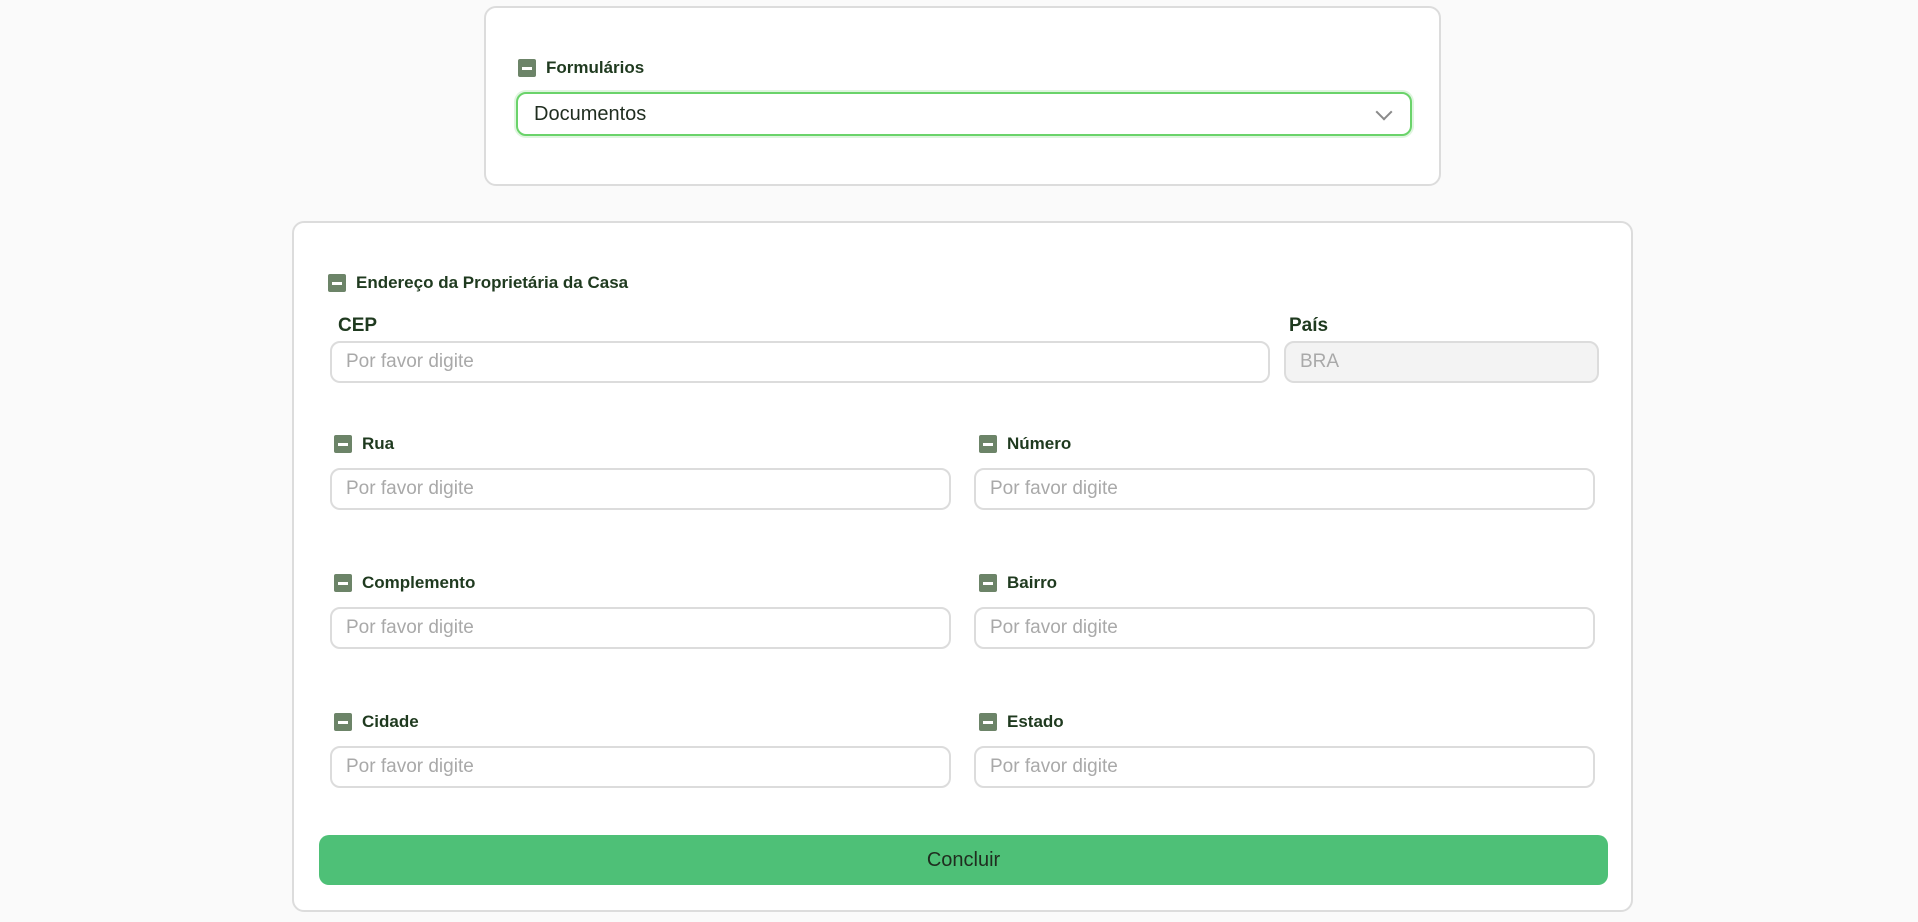 This screenshot has height=922, width=1918. What do you see at coordinates (419, 582) in the screenshot?
I see `complement-label: Complemento` at bounding box center [419, 582].